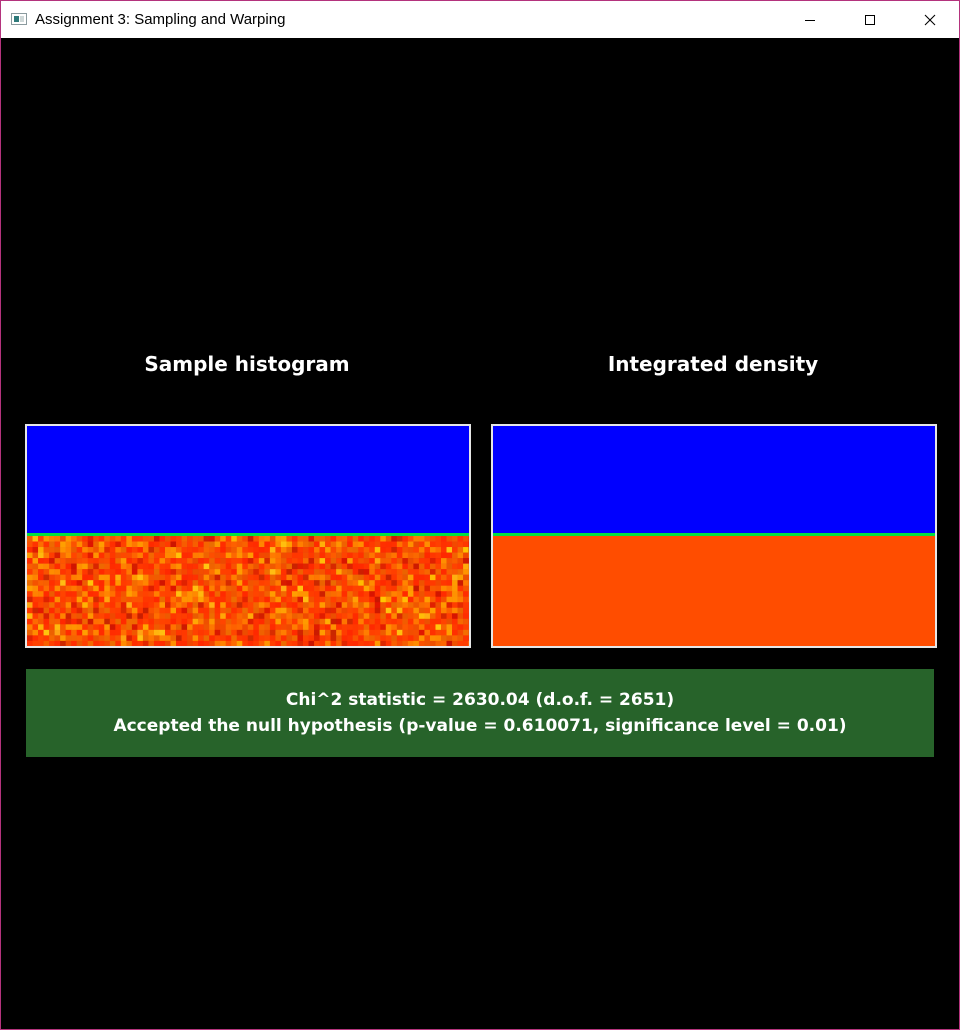  What do you see at coordinates (480, 19) in the screenshot?
I see `title-bar: Assignment 3: Sampling and Warping` at bounding box center [480, 19].